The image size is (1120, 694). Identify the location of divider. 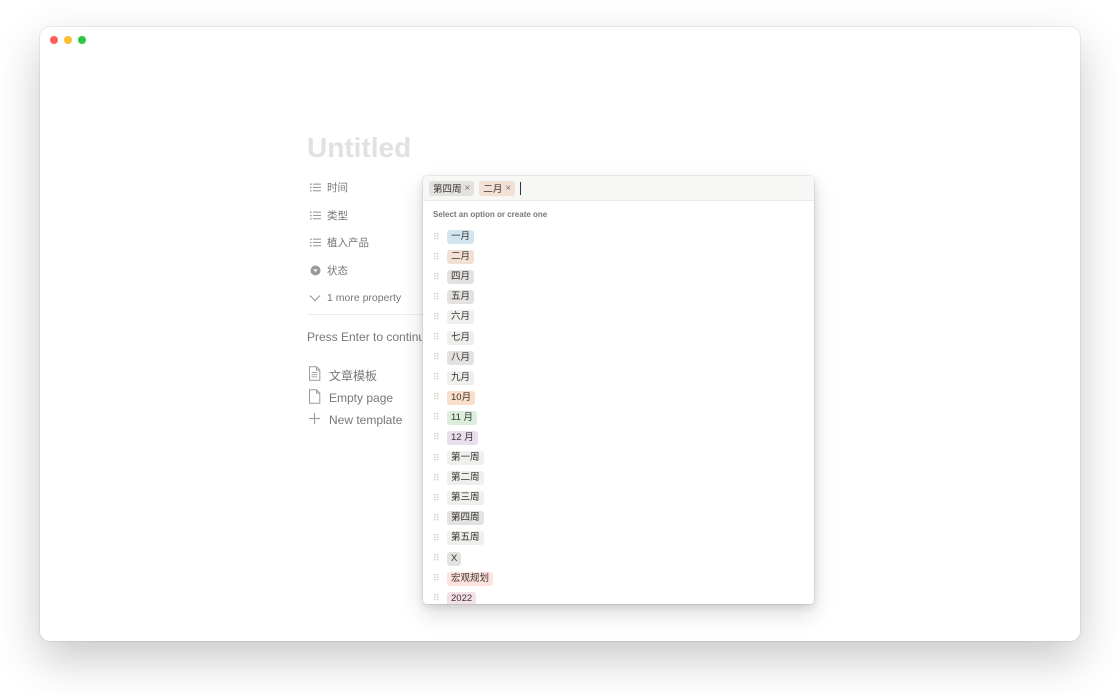
(367, 314).